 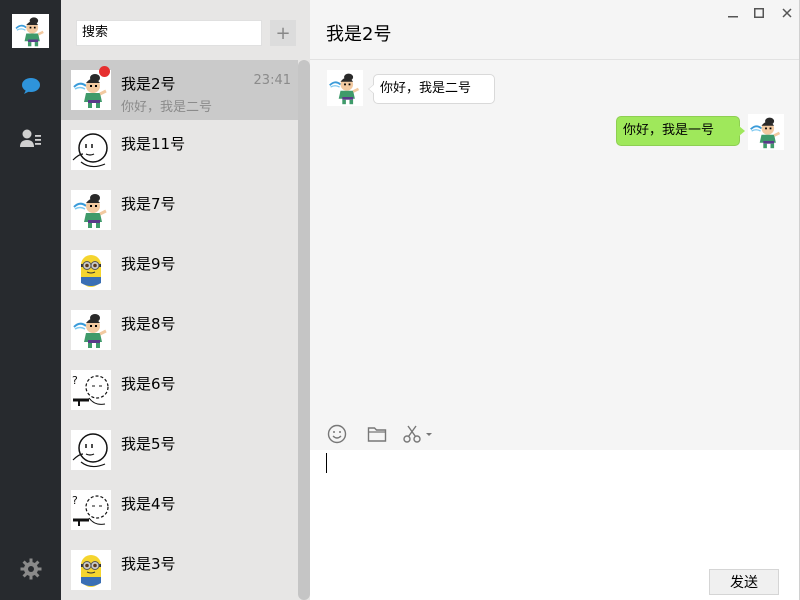 What do you see at coordinates (759, 13) in the screenshot?
I see `maximize-icon` at bounding box center [759, 13].